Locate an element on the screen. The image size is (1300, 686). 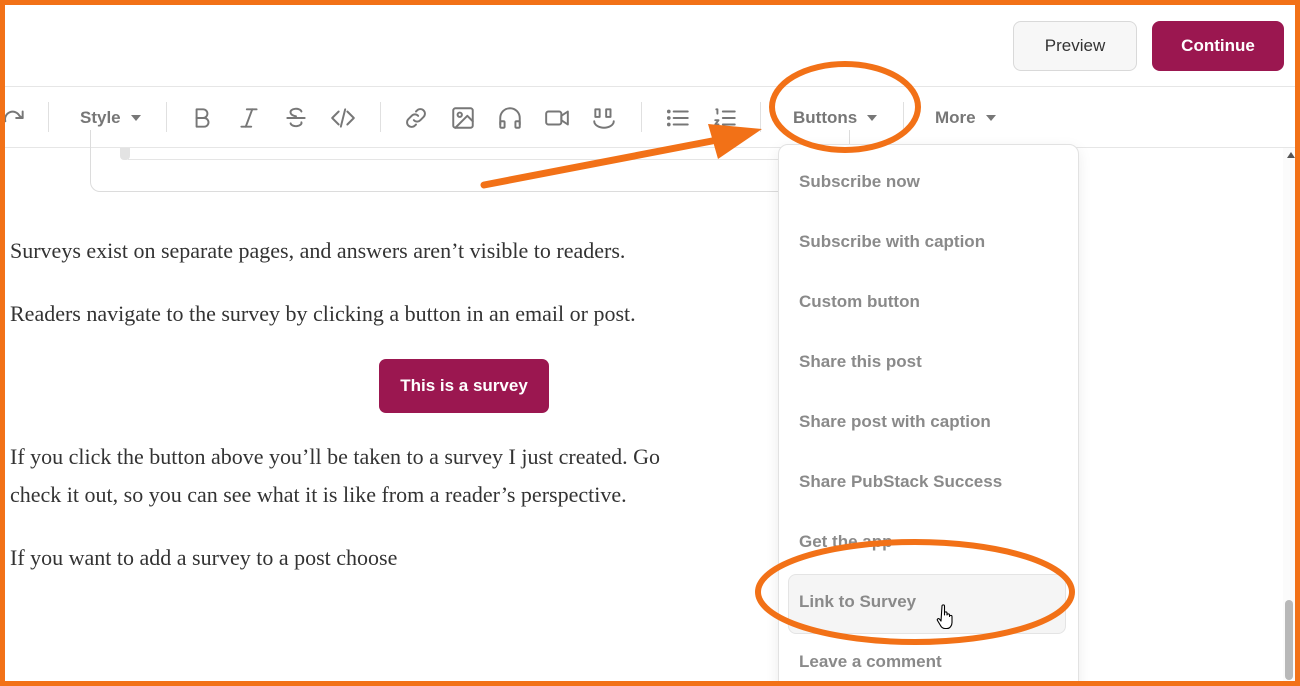
scroll-up-icon is located at coordinates (1291, 155).